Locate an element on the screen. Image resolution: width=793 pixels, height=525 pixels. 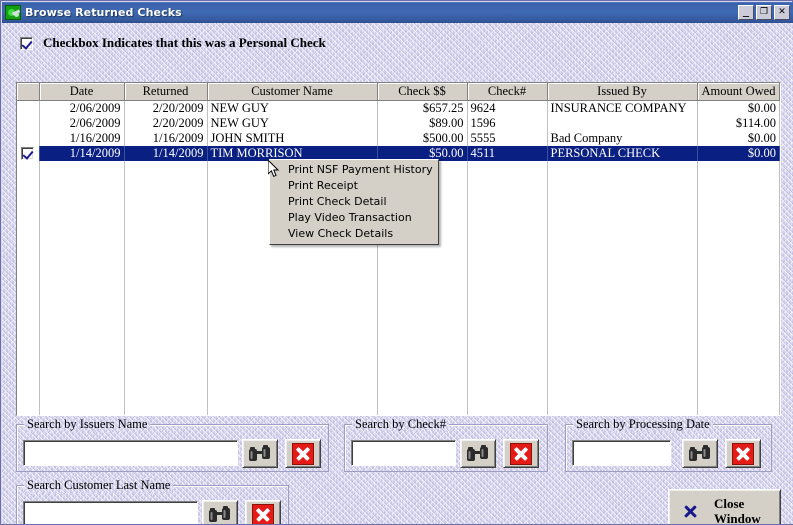
search-customer-last-name-find-button is located at coordinates (220, 512).